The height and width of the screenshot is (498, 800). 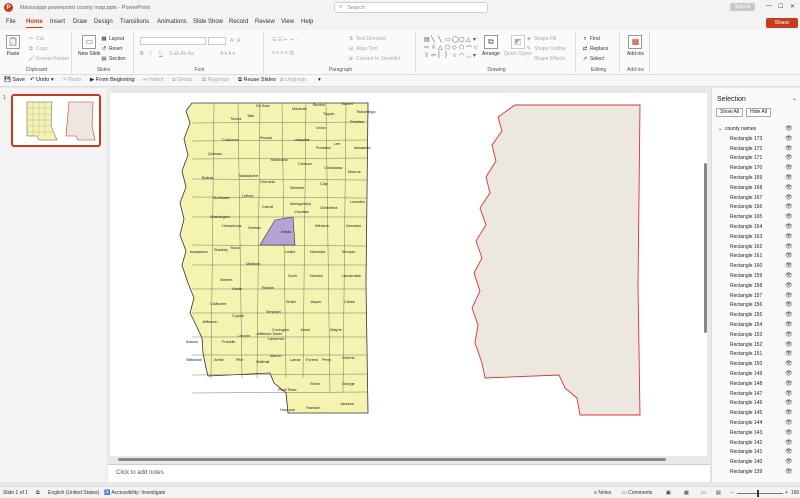 I want to click on font-size-field, so click(x=217, y=41).